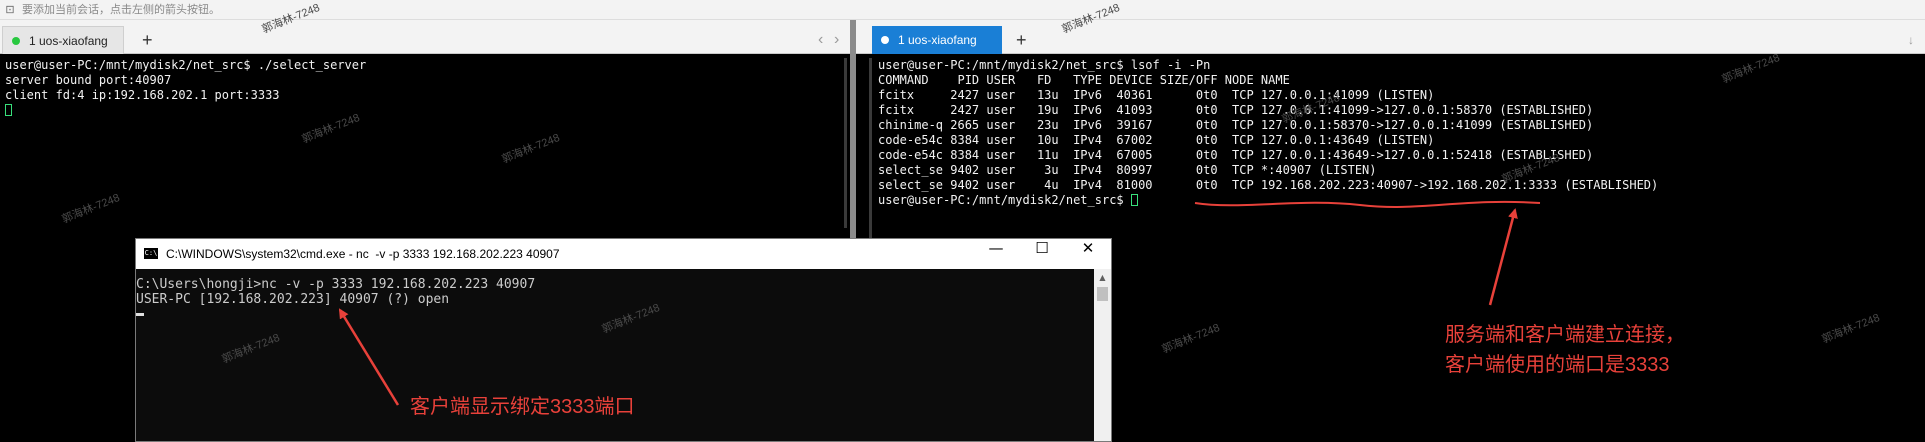  Describe the element at coordinates (1565, 335) in the screenshot. I see `server-connection-annotation-1: 服务端和客户端建立连接，` at that location.